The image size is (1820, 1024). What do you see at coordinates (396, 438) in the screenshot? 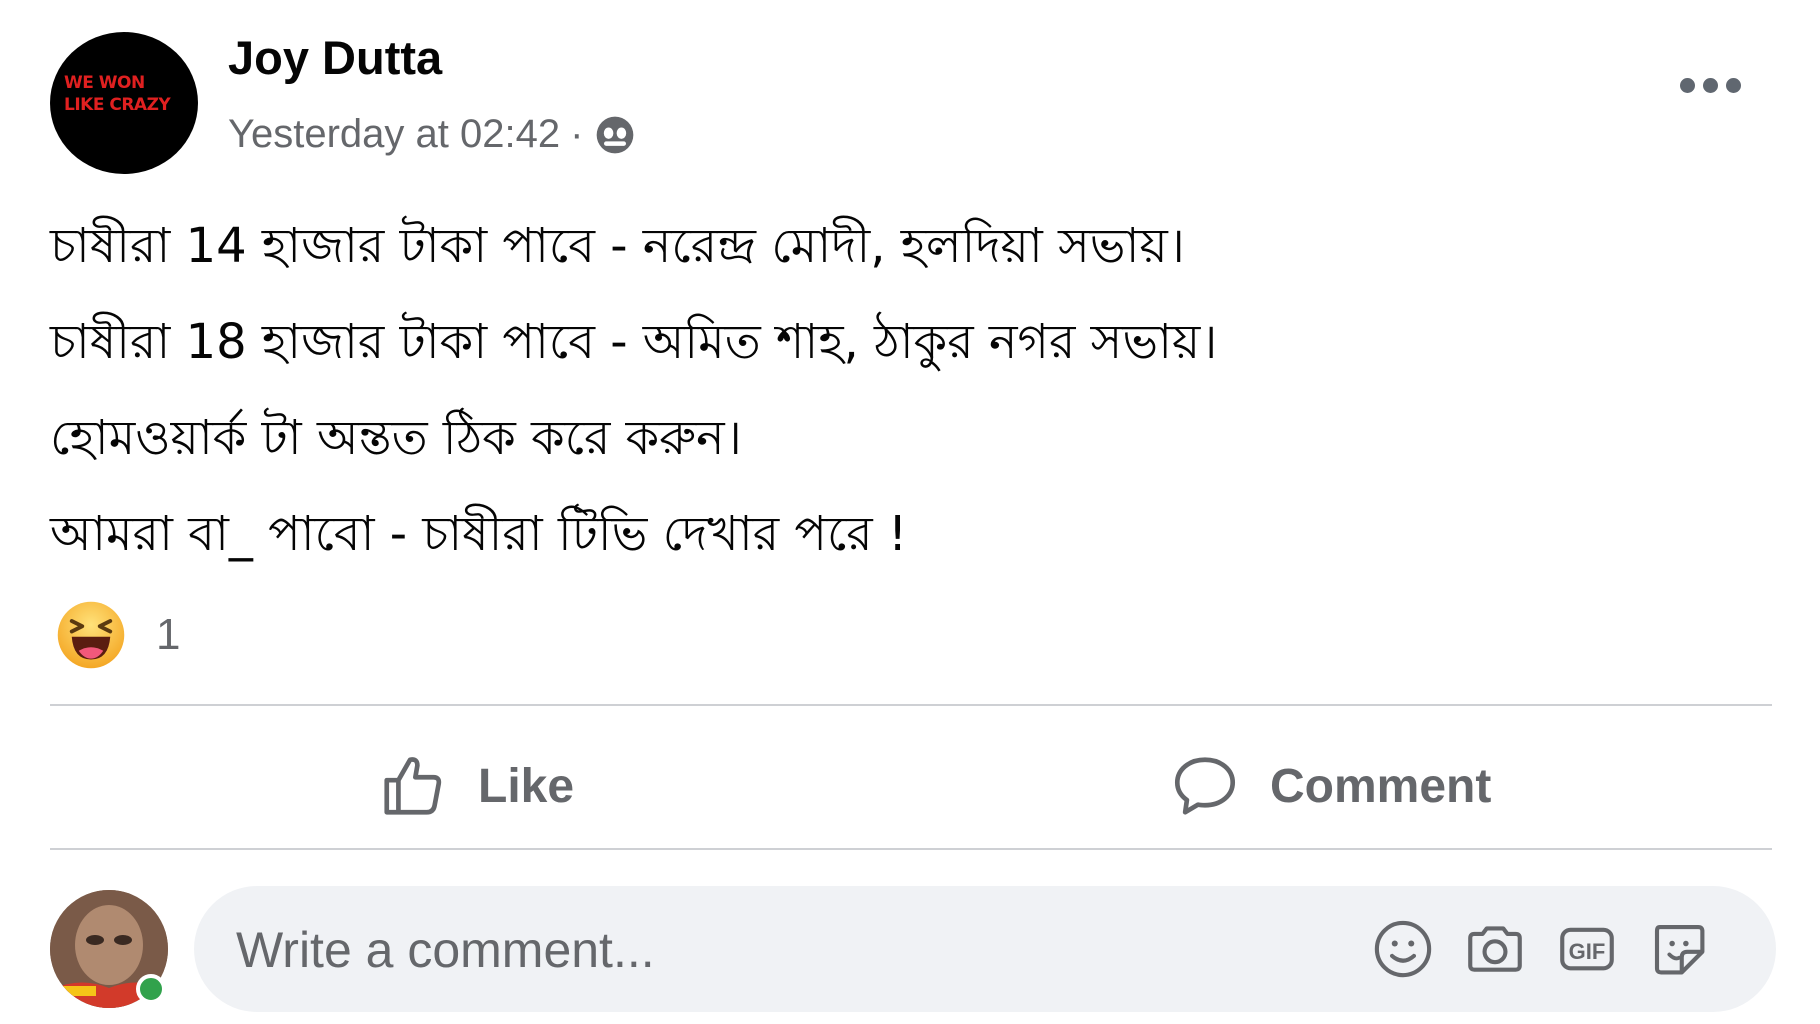
I see `post-line: হোমওয়ার্ক টা অন্তত ঠিক করে করুন।` at bounding box center [396, 438].